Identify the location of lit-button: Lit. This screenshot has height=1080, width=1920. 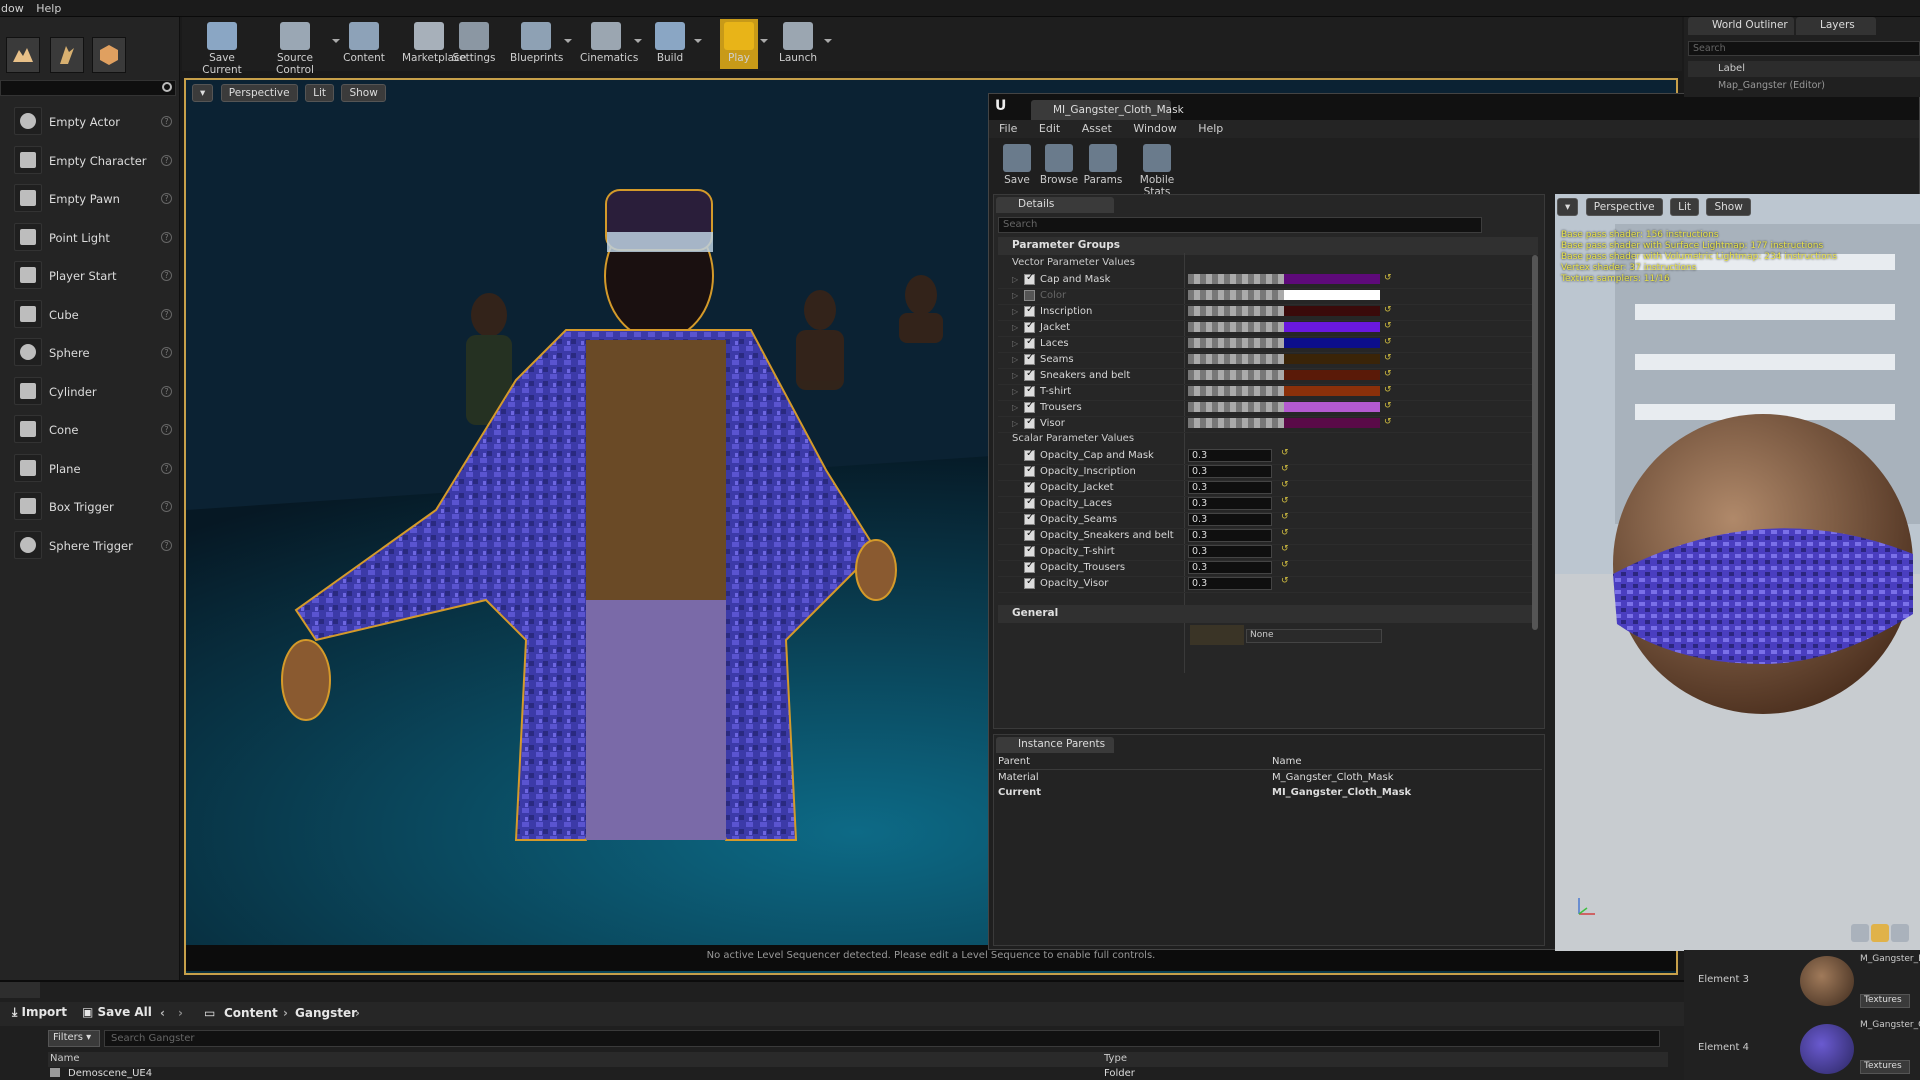
(319, 93).